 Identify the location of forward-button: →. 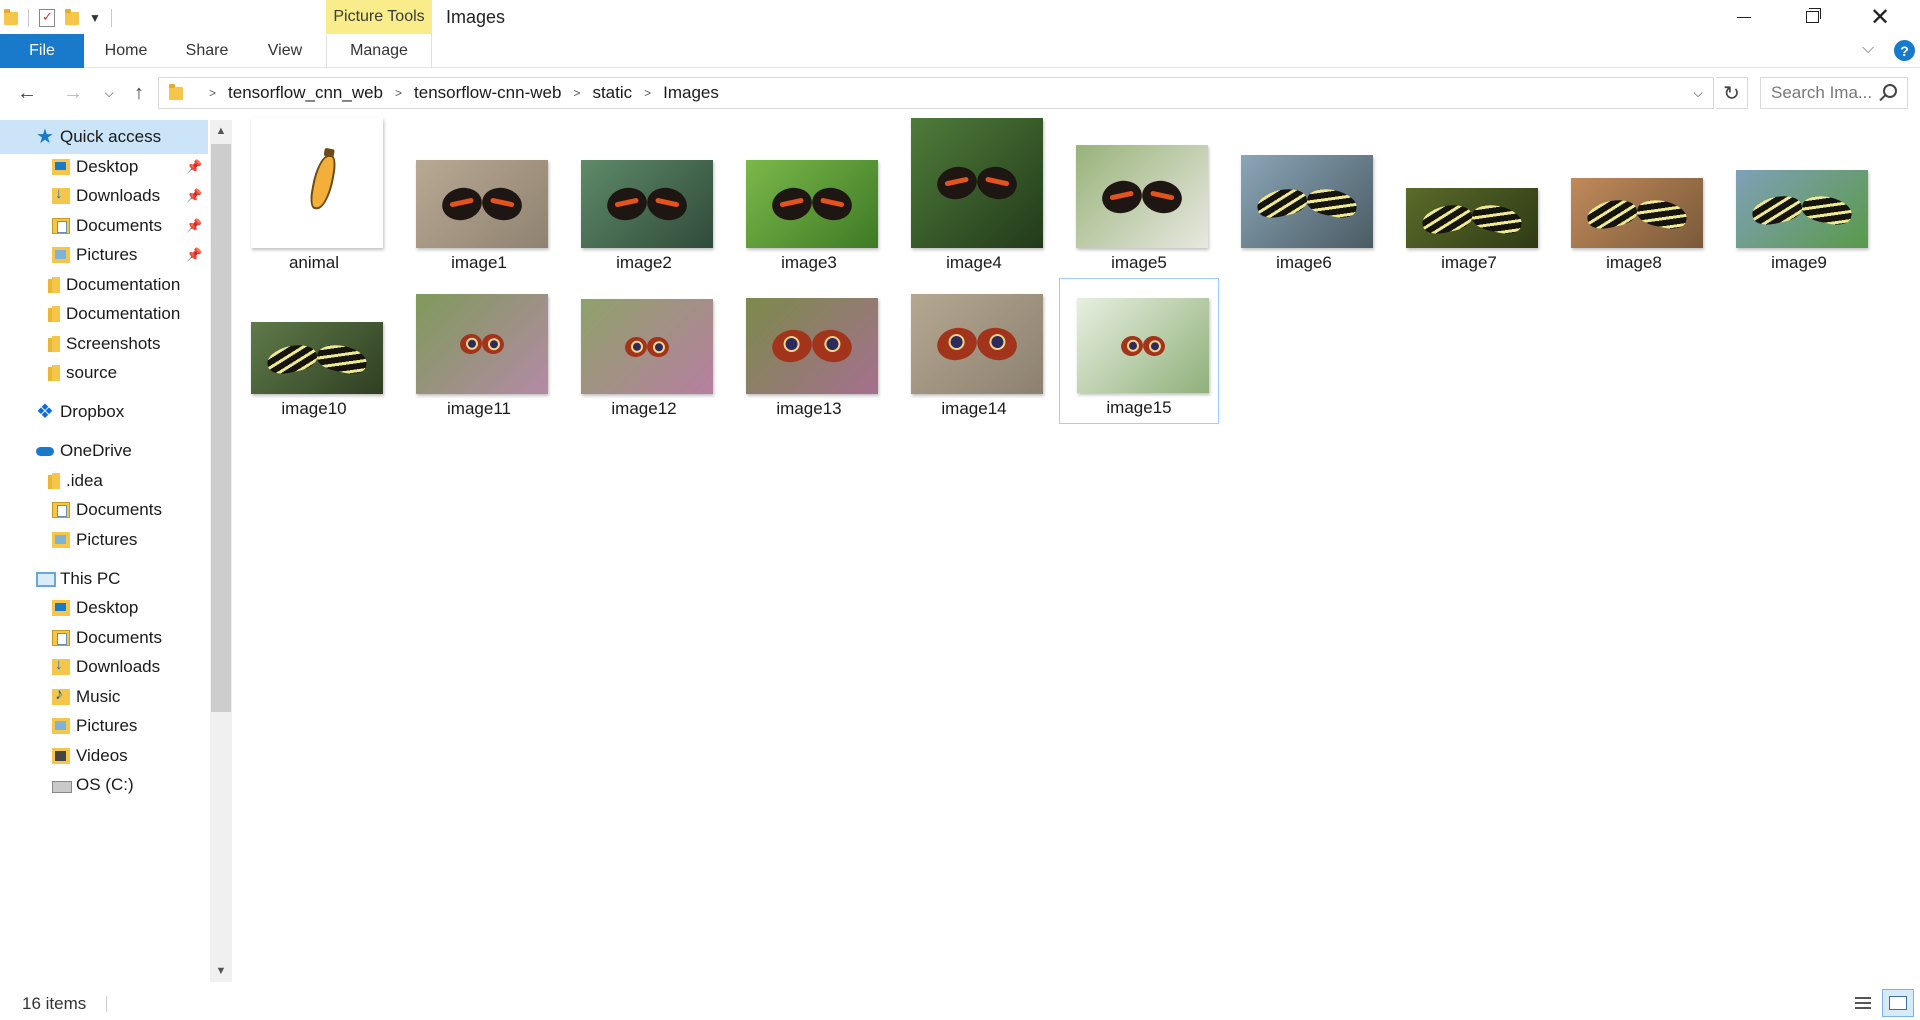
(73, 93).